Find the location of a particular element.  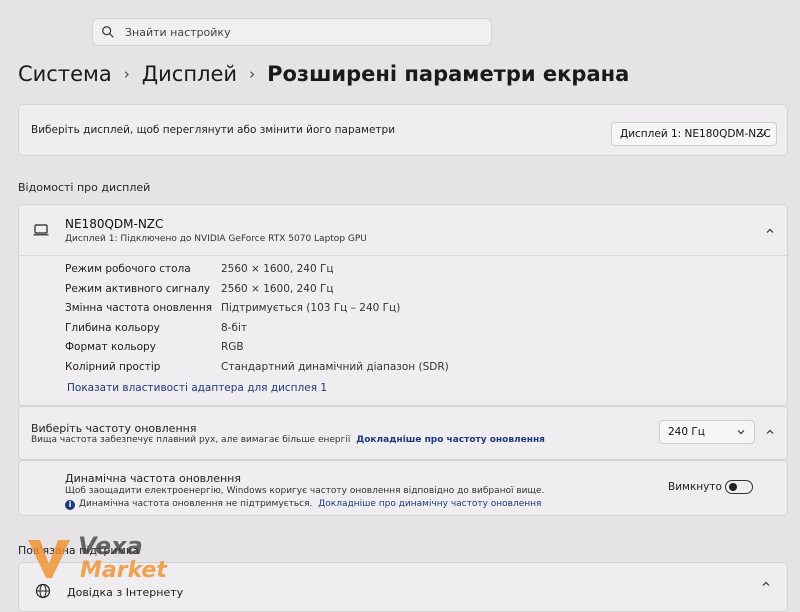

toggle-state-label: Вимкнуто is located at coordinates (695, 487).